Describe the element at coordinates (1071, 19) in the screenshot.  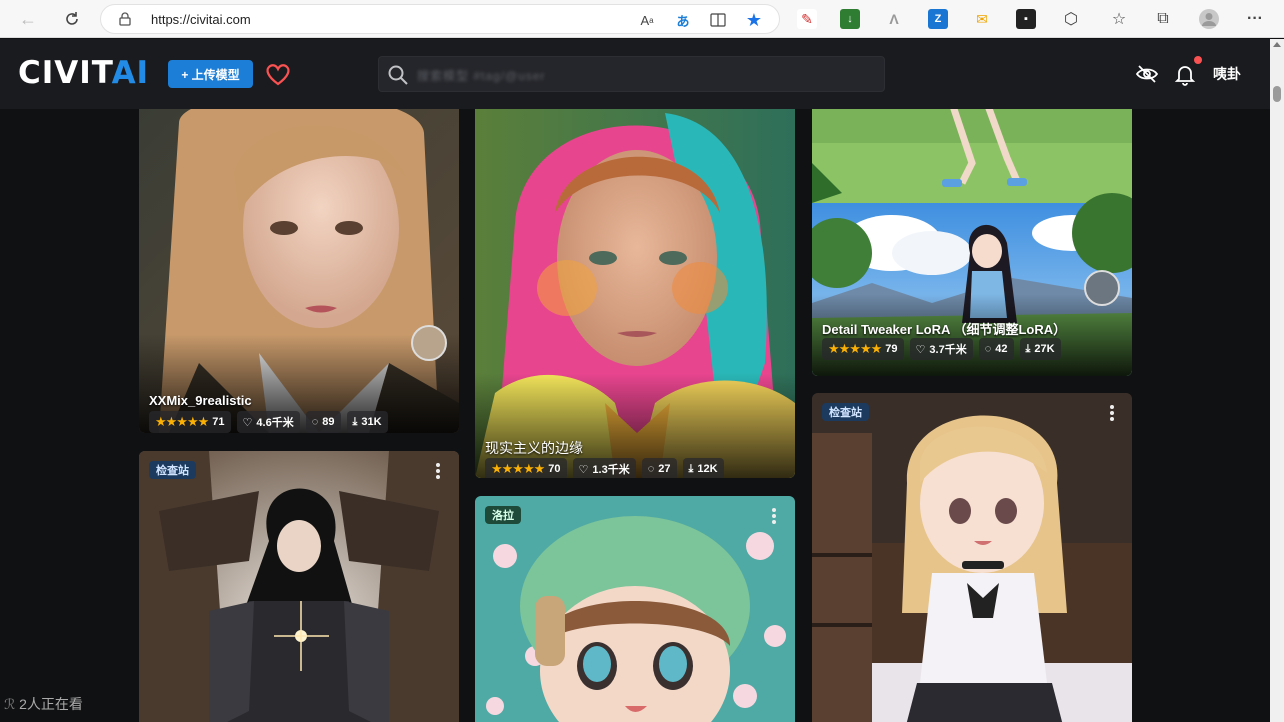
I see `extensions-icon: ⬡` at that location.